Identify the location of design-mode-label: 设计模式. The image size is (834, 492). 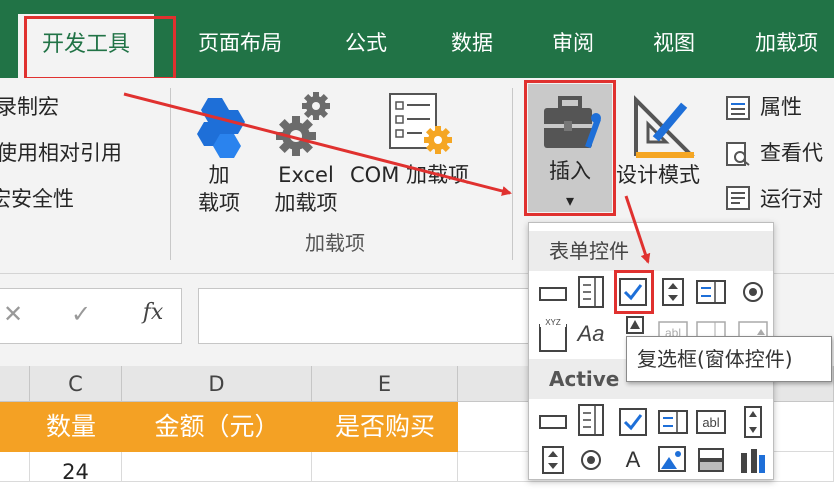
(658, 175).